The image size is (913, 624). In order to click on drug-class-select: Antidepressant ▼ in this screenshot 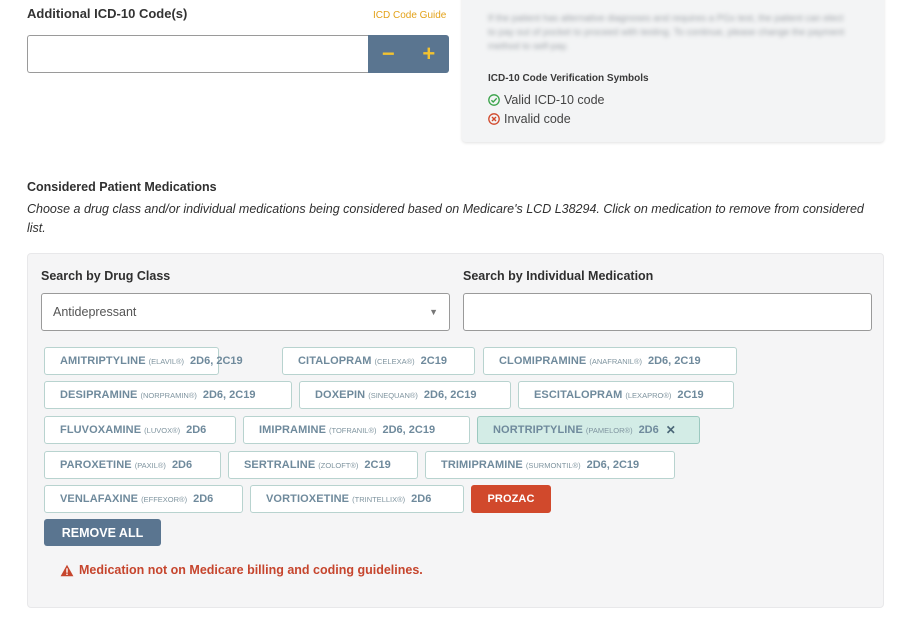, I will do `click(245, 312)`.